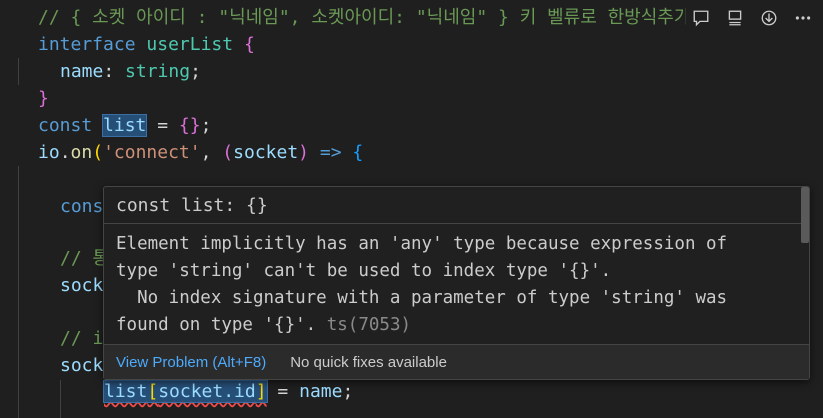 This screenshot has width=823, height=418. I want to click on editor-actions-toolbar, so click(754, 18).